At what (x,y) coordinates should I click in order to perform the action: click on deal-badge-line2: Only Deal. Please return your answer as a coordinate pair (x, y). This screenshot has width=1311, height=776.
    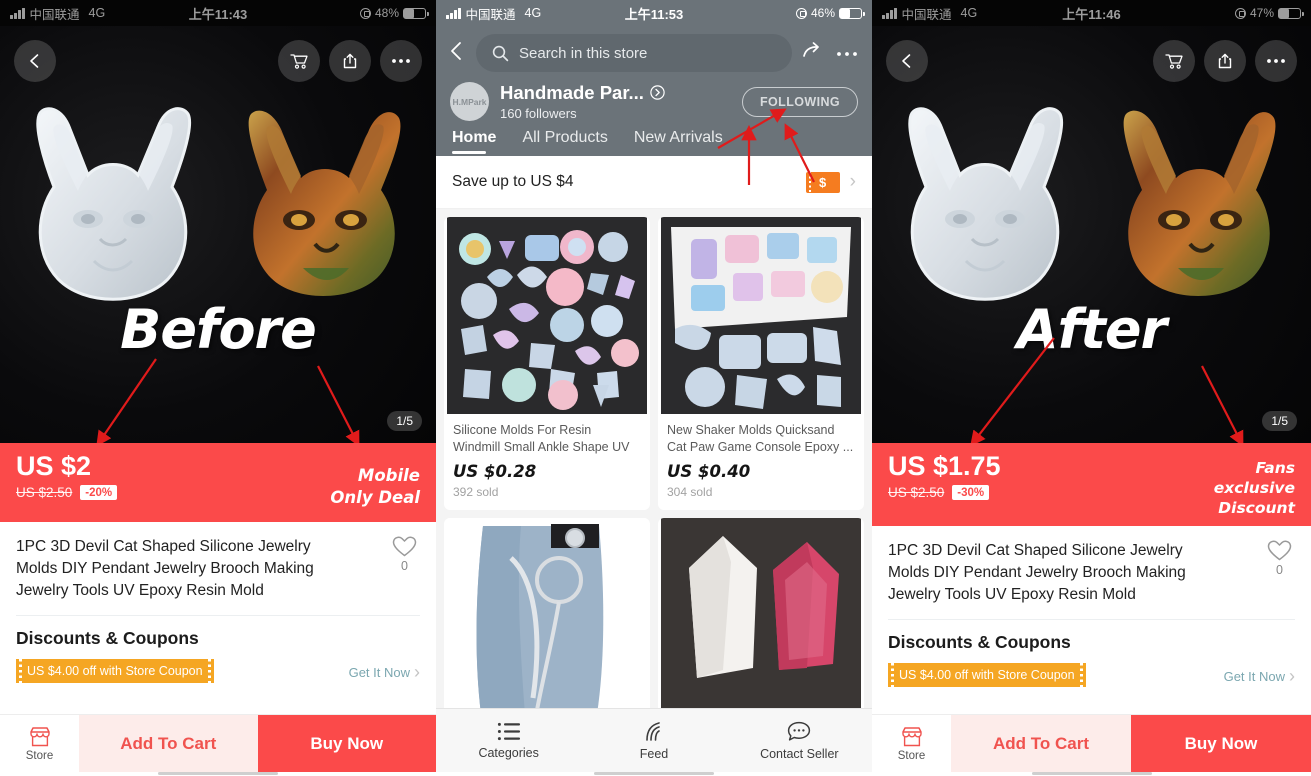
    Looking at the image, I should click on (375, 497).